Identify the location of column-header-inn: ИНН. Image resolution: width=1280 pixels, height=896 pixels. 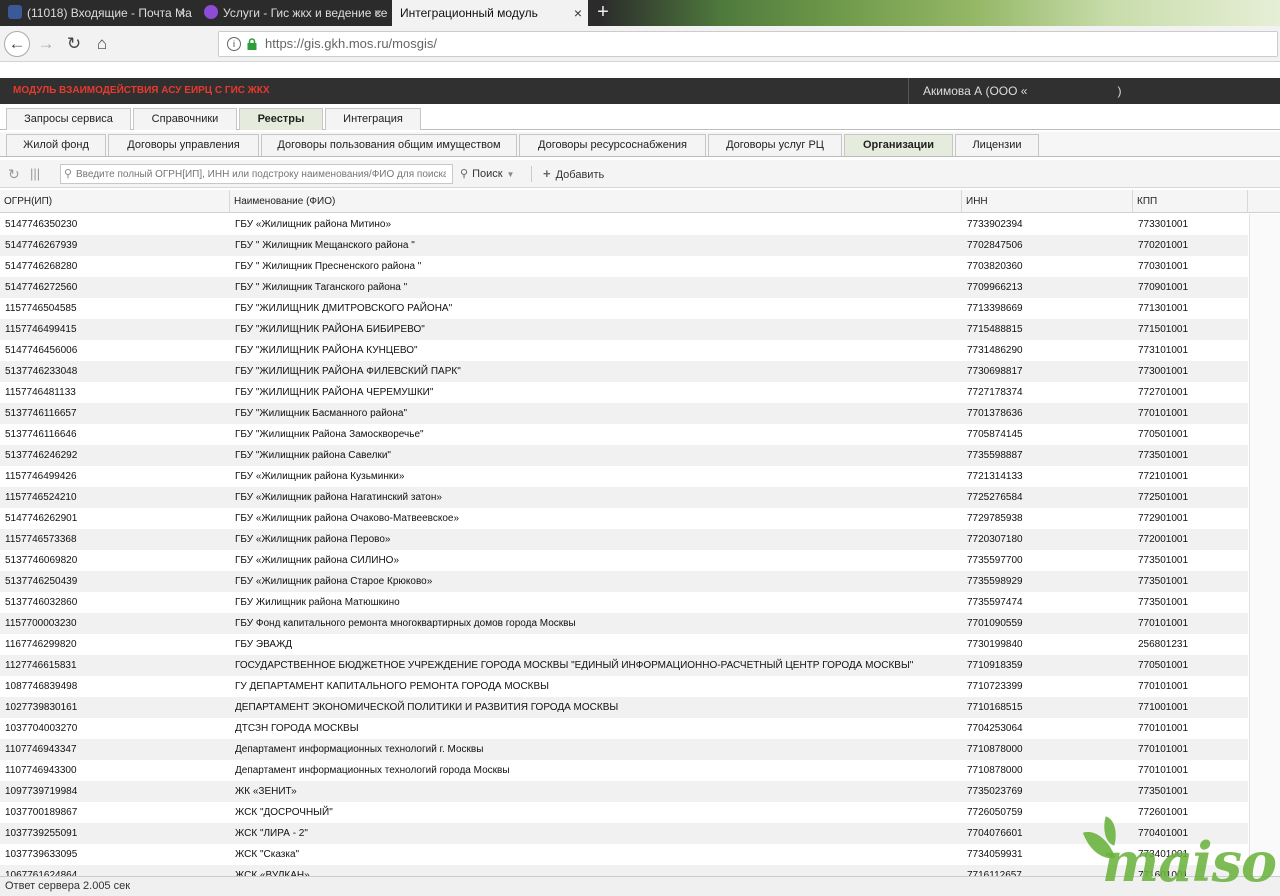
(1047, 201).